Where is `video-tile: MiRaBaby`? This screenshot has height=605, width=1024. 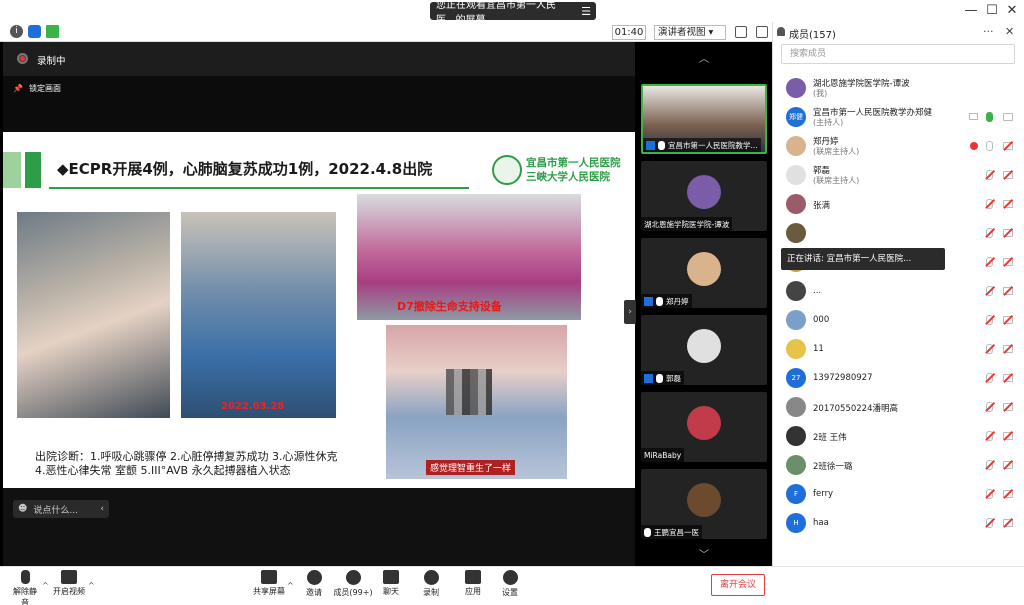 video-tile: MiRaBaby is located at coordinates (704, 427).